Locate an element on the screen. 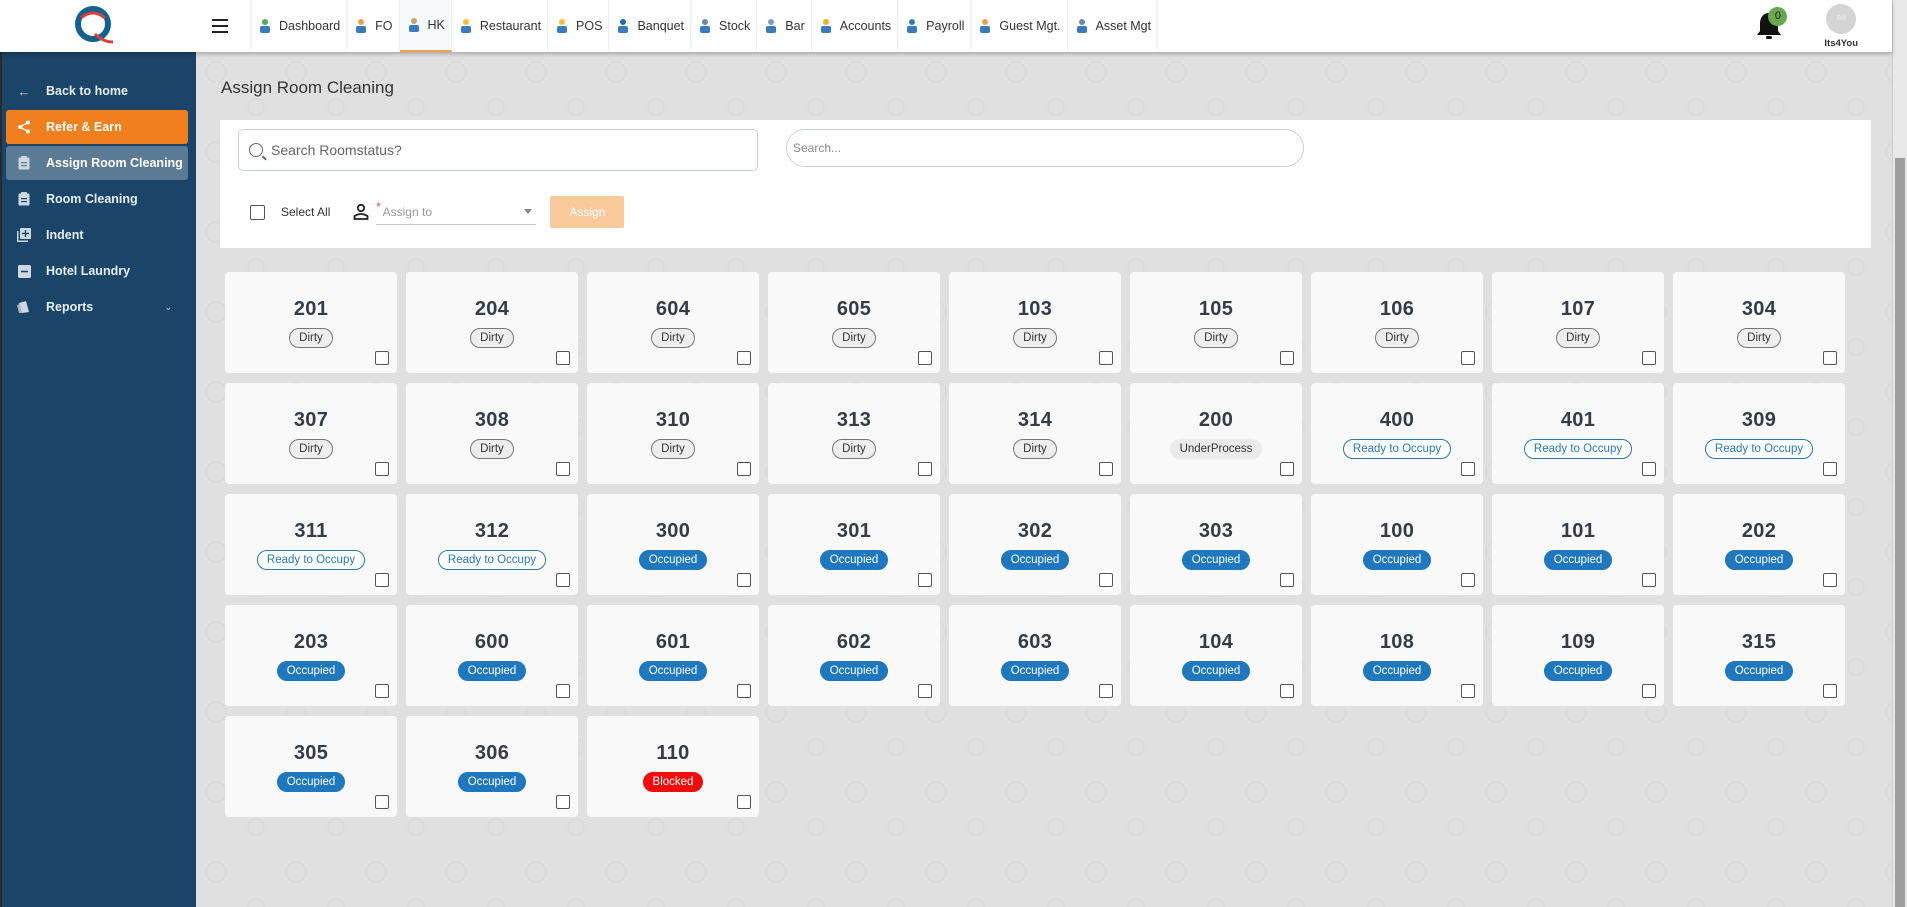 Image resolution: width=1907 pixels, height=907 pixels. room-card: 315 Occupied is located at coordinates (1759, 655).